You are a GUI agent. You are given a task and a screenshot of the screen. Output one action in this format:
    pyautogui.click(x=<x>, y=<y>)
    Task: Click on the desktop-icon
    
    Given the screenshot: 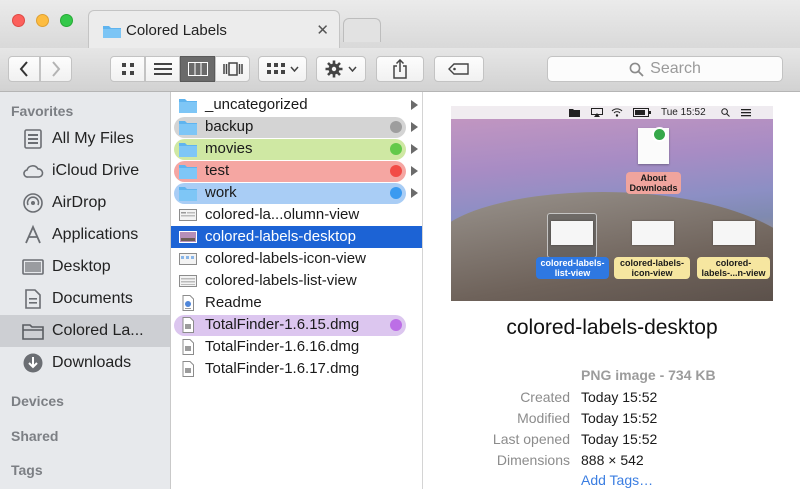 What is the action you would take?
    pyautogui.click(x=33, y=267)
    